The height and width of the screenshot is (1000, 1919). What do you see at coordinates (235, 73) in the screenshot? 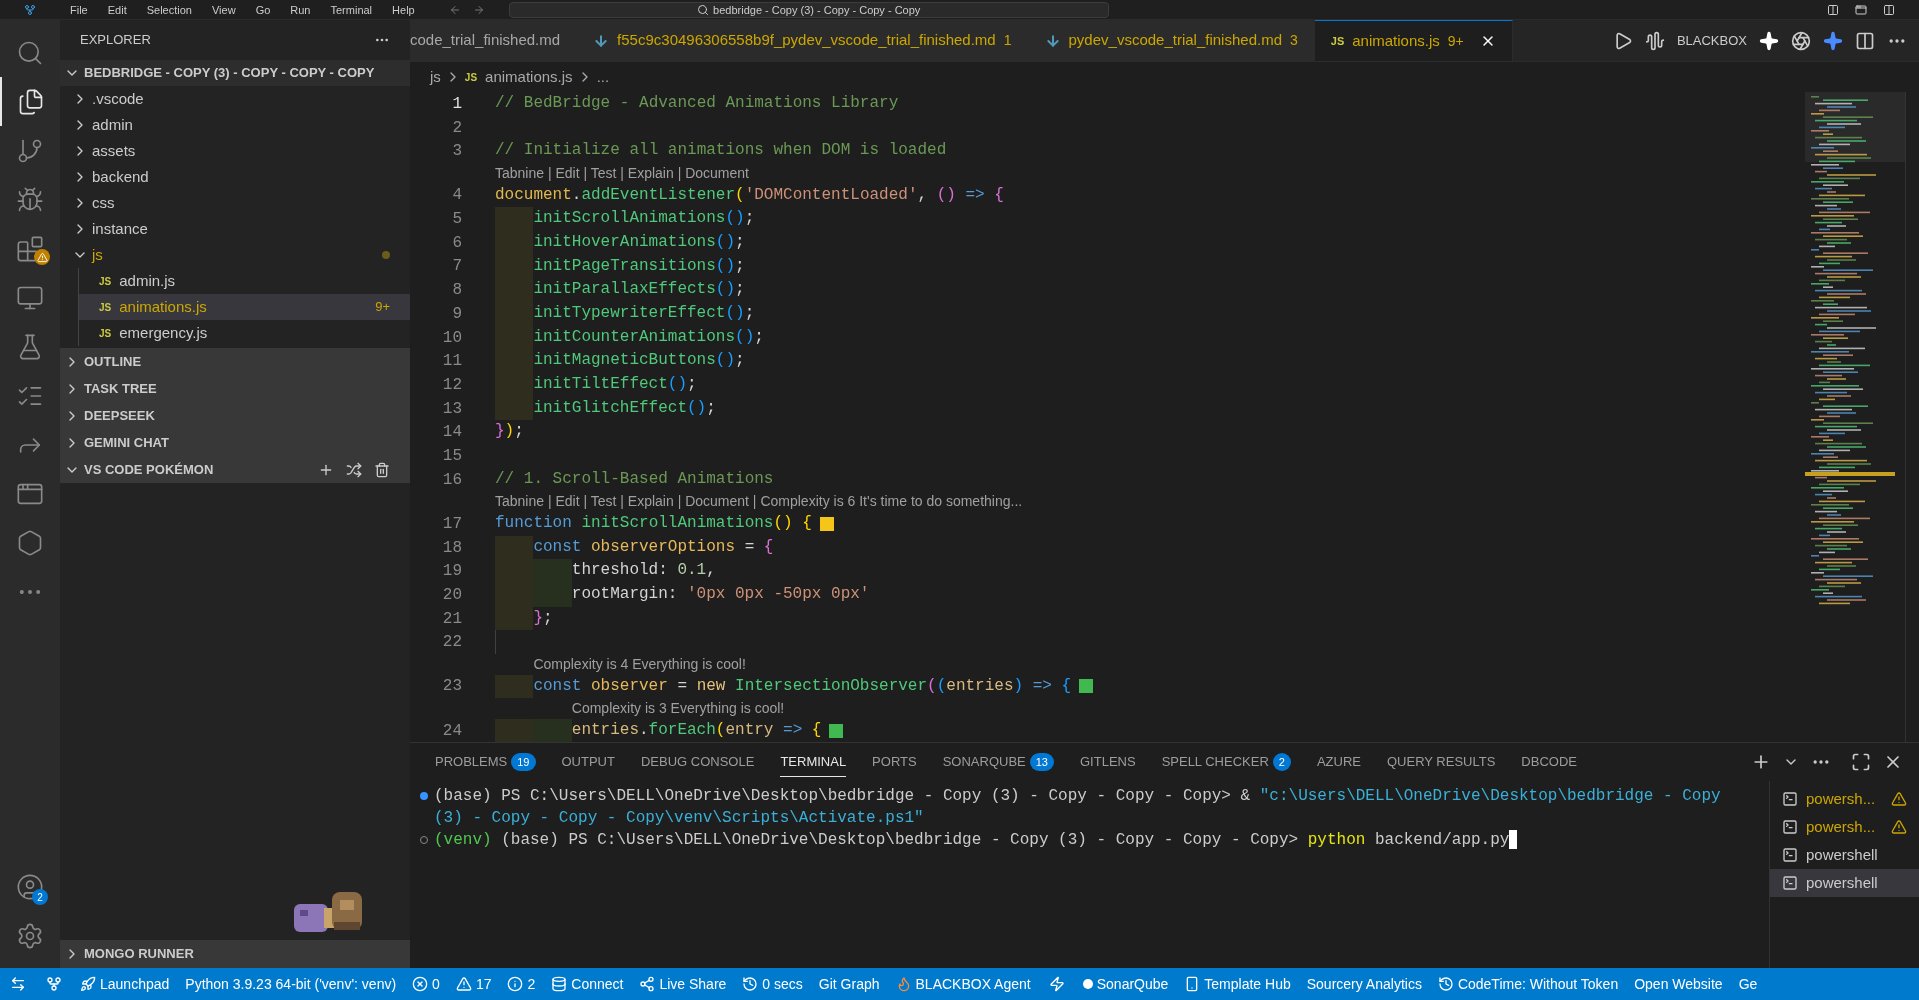
I see `root-folder-row: BEDBRIDGE - COPY (3) - COPY - COPY - COPY` at bounding box center [235, 73].